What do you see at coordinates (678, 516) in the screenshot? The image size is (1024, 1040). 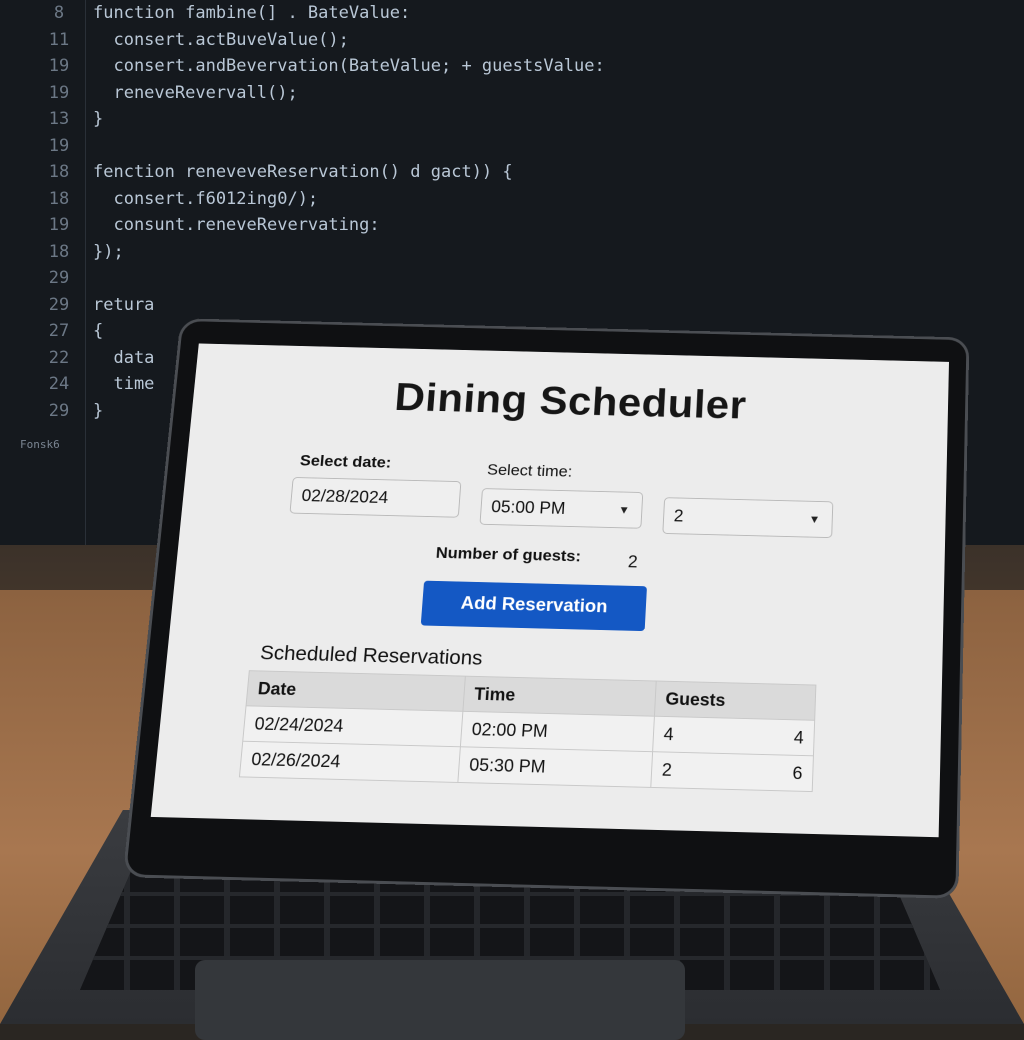 I see `guests-select-value: 2` at bounding box center [678, 516].